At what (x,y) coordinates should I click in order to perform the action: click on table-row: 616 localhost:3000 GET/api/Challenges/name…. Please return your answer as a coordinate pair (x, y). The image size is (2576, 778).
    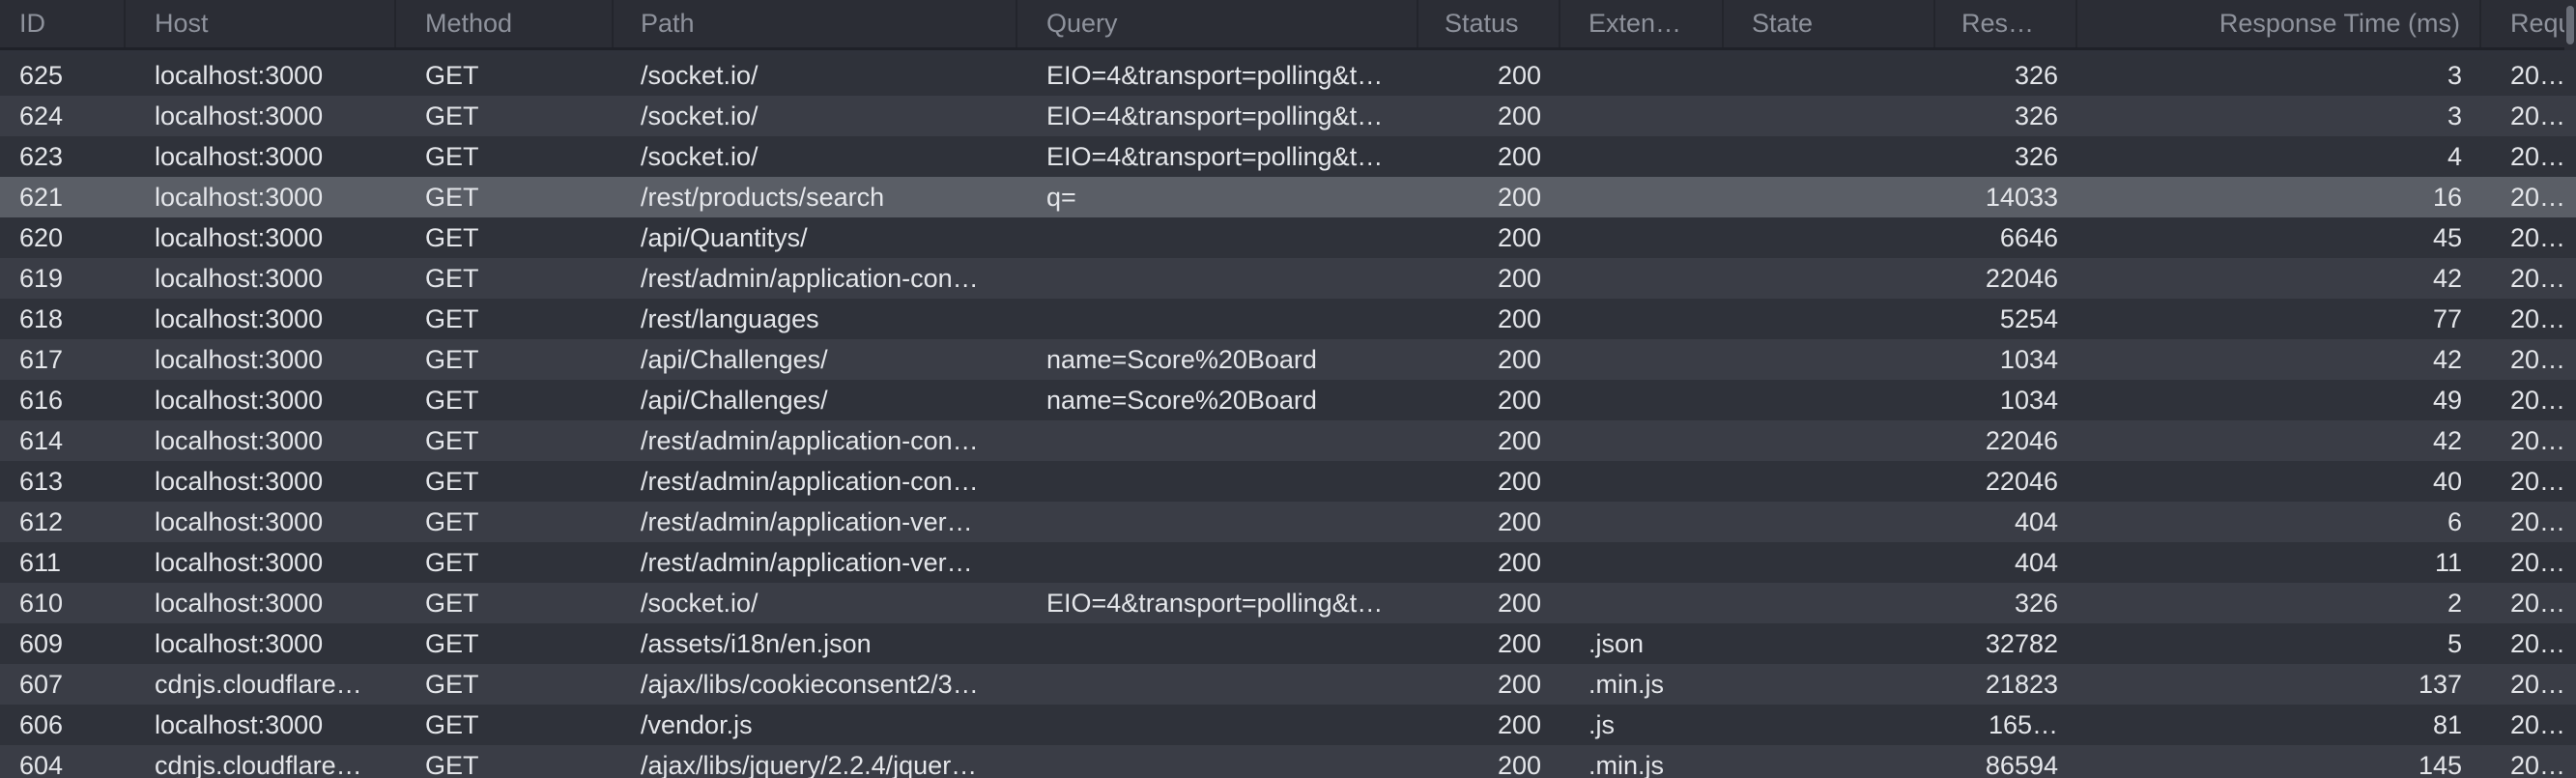
    Looking at the image, I should click on (1288, 400).